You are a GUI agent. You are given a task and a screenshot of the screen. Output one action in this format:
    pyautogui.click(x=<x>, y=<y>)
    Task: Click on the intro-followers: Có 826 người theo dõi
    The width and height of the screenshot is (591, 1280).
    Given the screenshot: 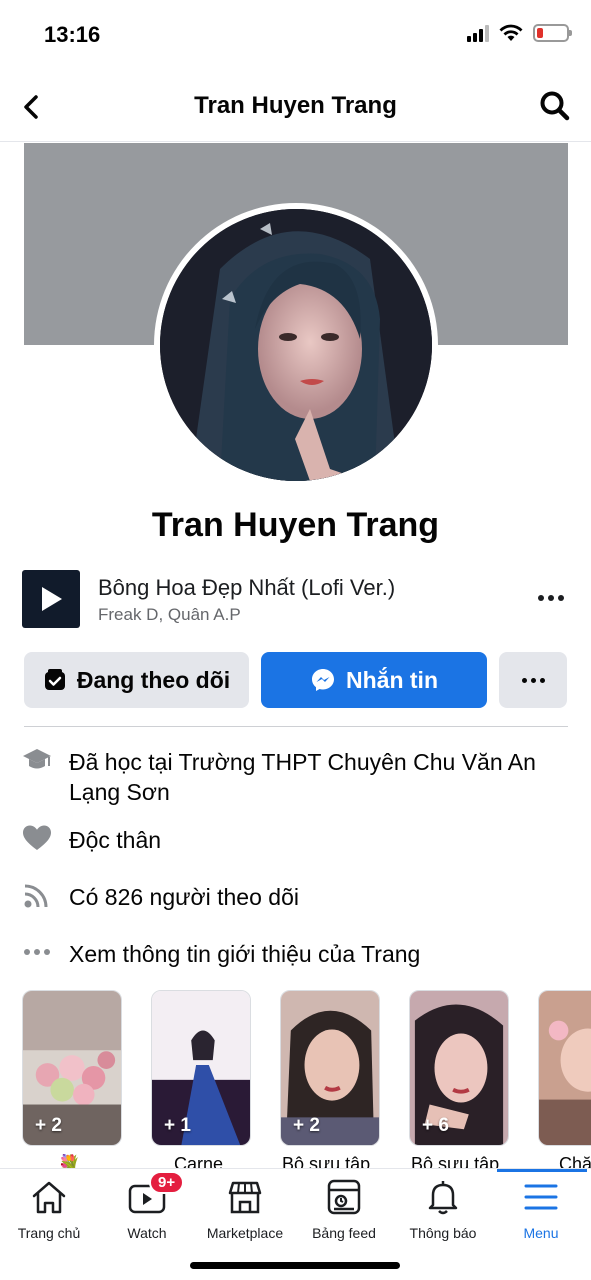 What is the action you would take?
    pyautogui.click(x=295, y=896)
    